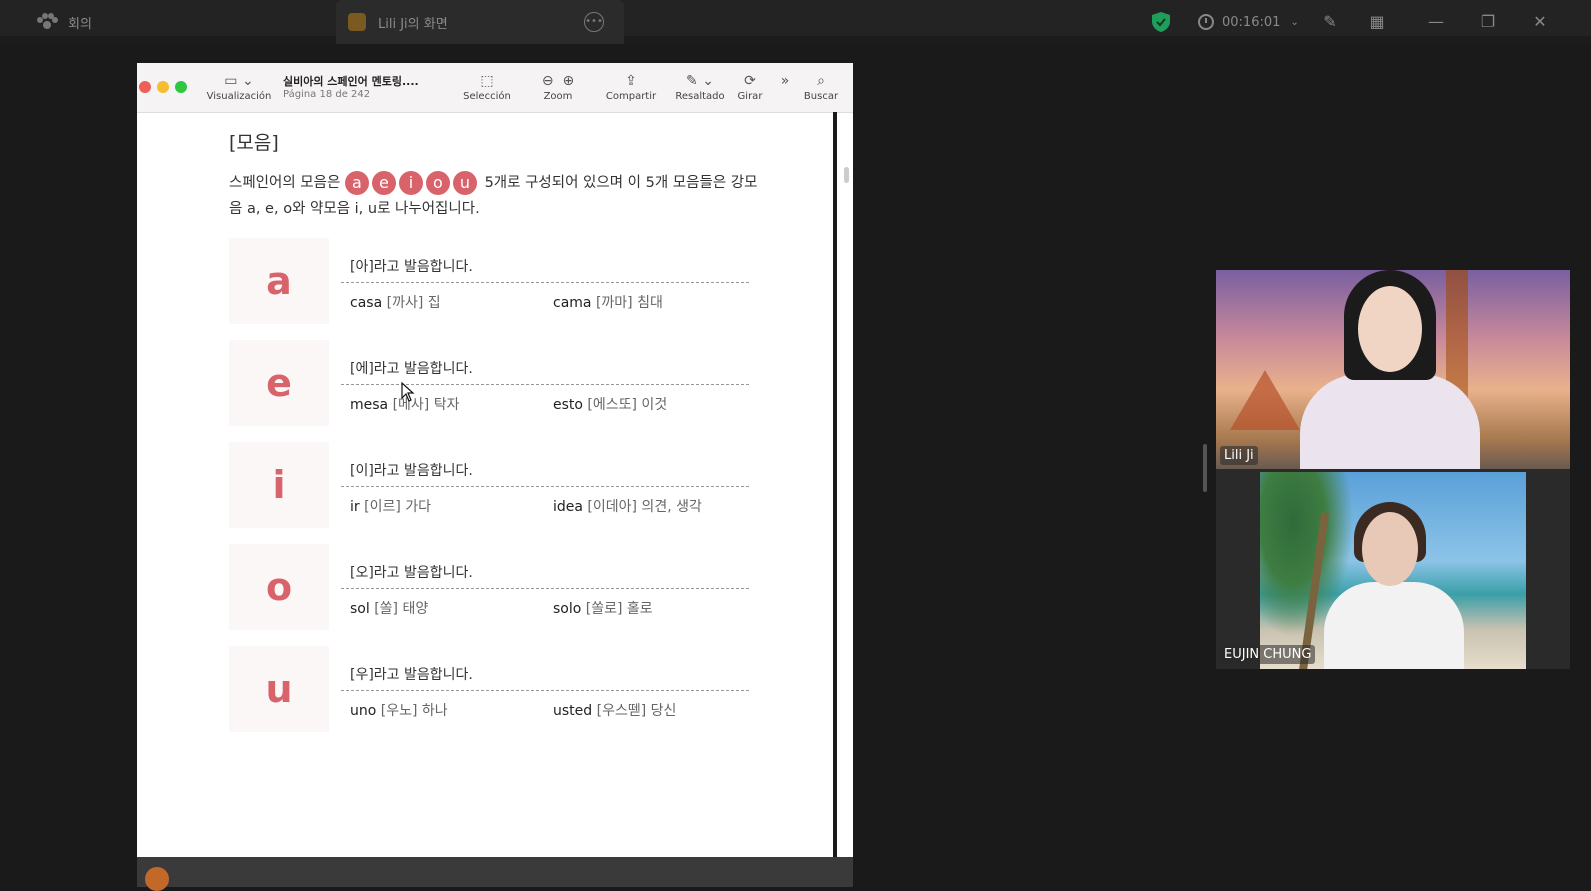 The height and width of the screenshot is (891, 1591). Describe the element at coordinates (408, 392) in the screenshot. I see `mouse-cursor-icon` at that location.